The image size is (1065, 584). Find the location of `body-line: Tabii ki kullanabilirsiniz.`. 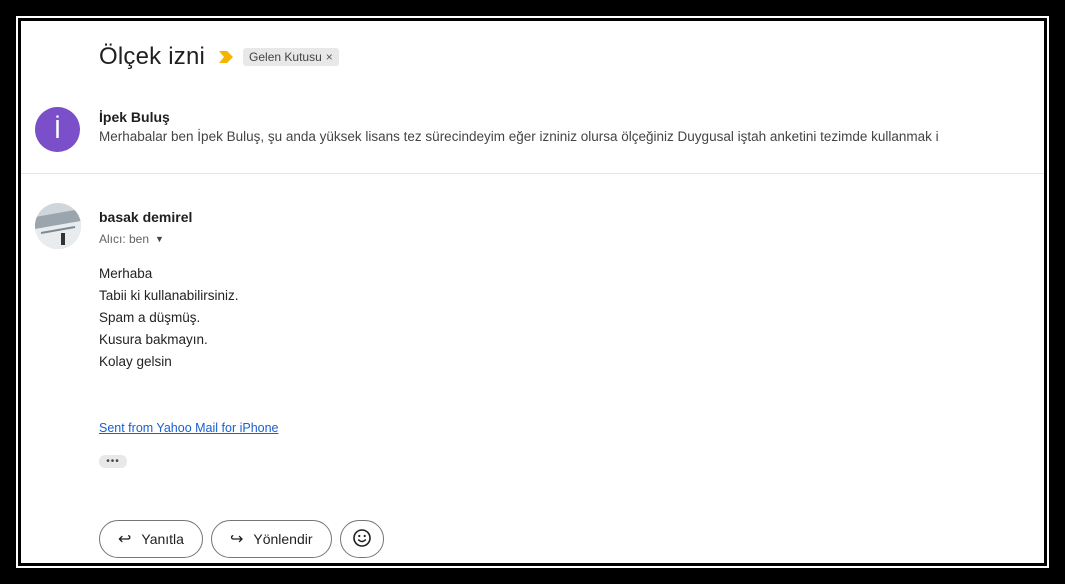

body-line: Tabii ki kullanabilirsiniz. is located at coordinates (169, 295).